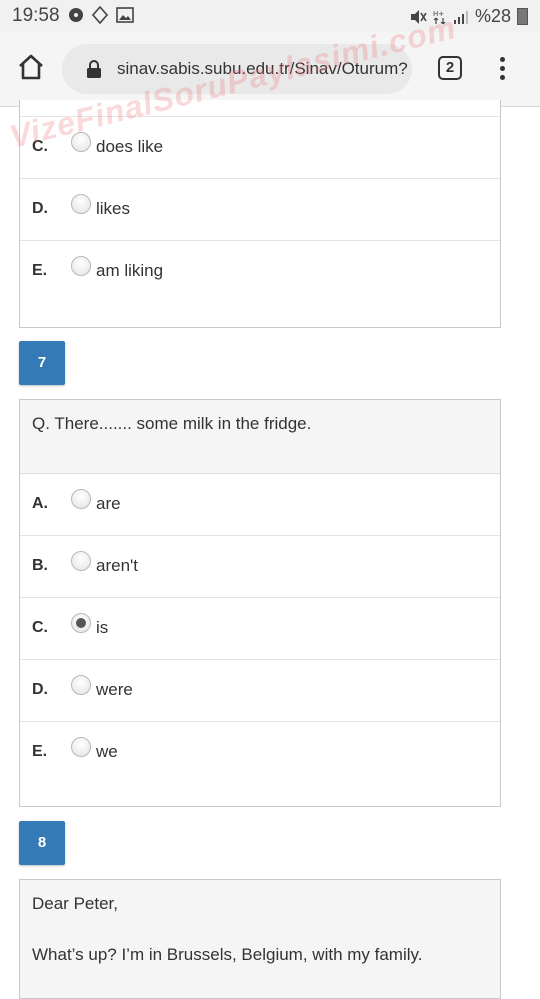 The image size is (540, 999). I want to click on url-text: sinav.sabis.subu.edu.tr/Sinav/Oturum?, so click(262, 68).